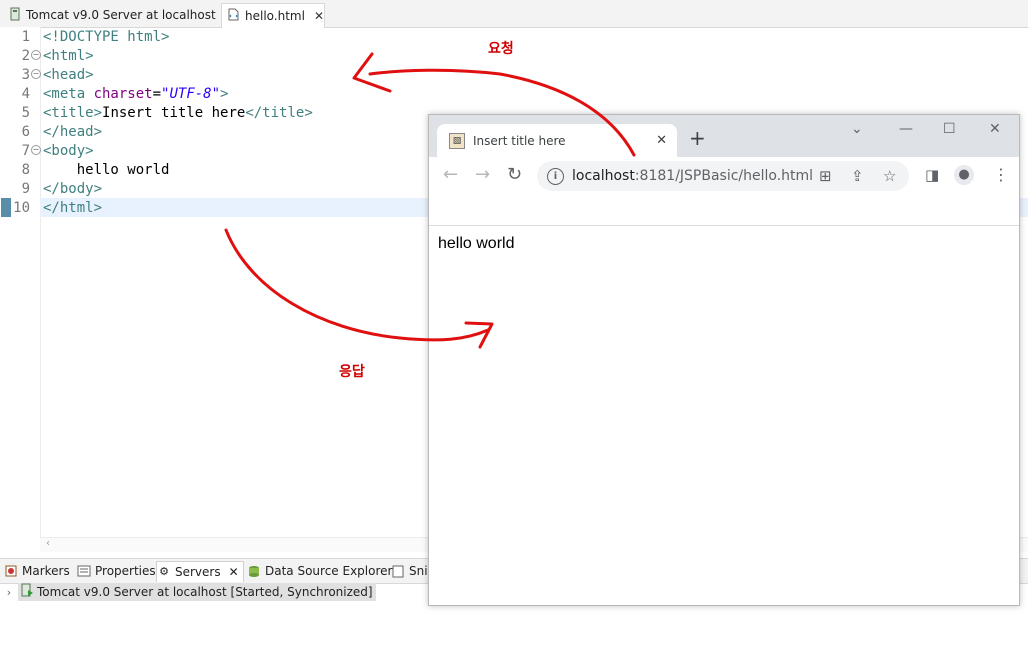  Describe the element at coordinates (450, 175) in the screenshot. I see `back-icon: ←` at that location.